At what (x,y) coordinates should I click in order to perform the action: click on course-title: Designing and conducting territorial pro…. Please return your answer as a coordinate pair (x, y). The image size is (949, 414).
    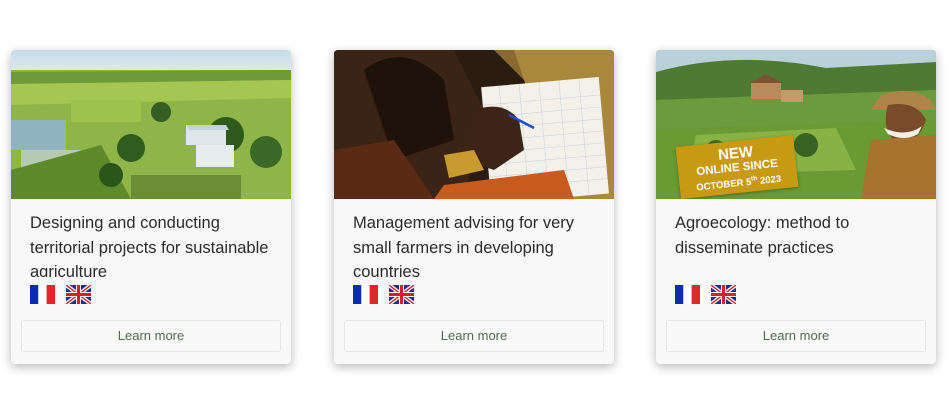
    Looking at the image, I should click on (153, 244).